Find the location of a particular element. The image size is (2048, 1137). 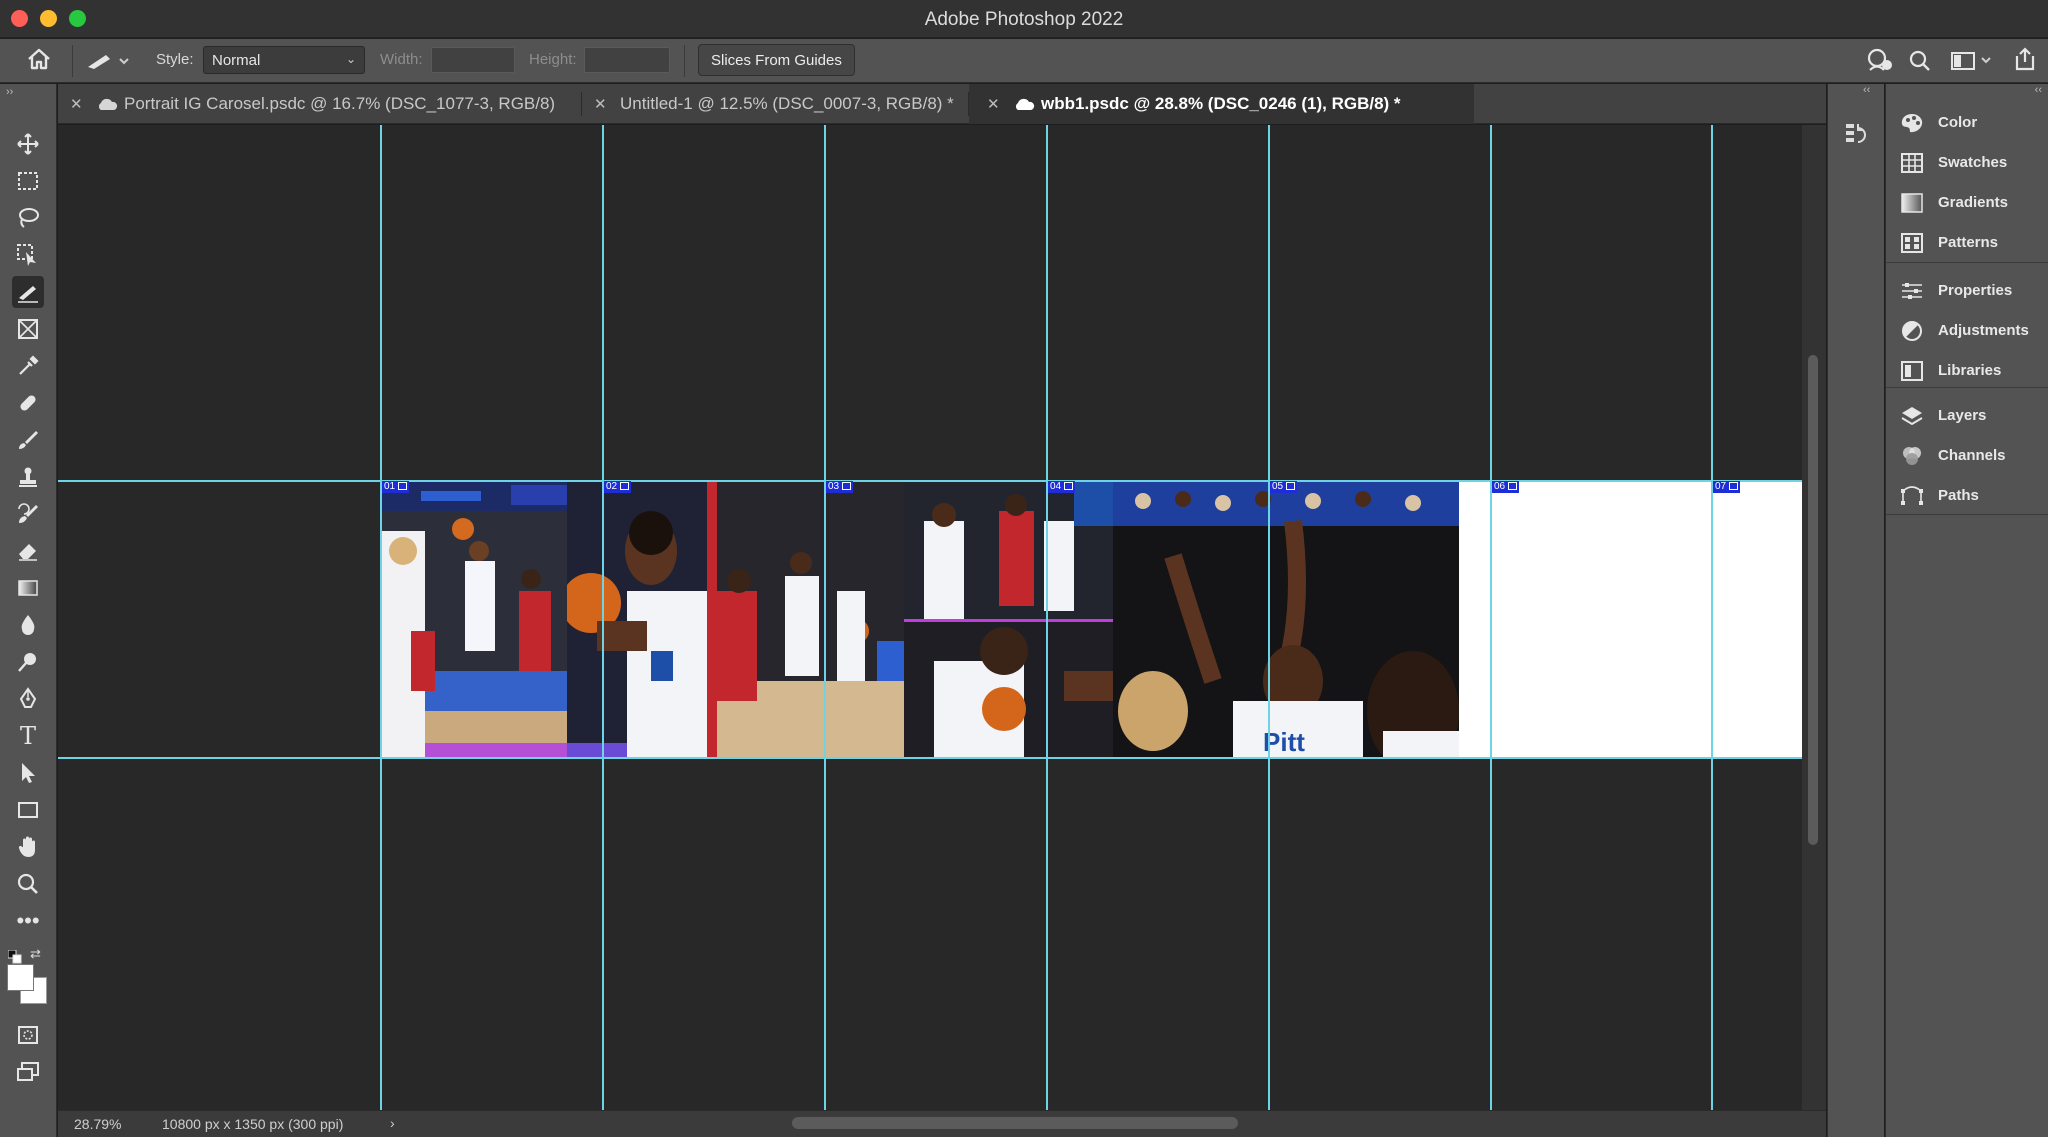

panel-paths: Paths is located at coordinates (1972, 496).